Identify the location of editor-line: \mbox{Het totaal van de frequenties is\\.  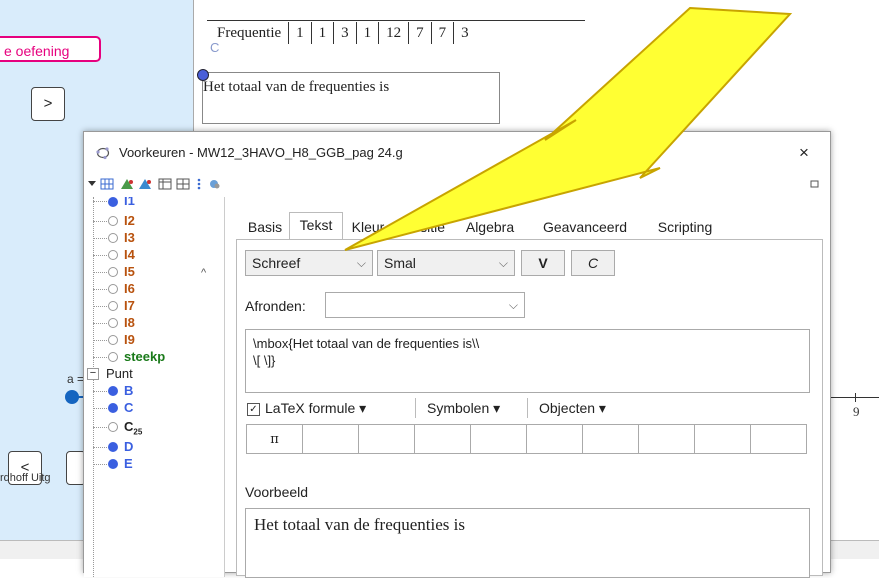
(366, 343).